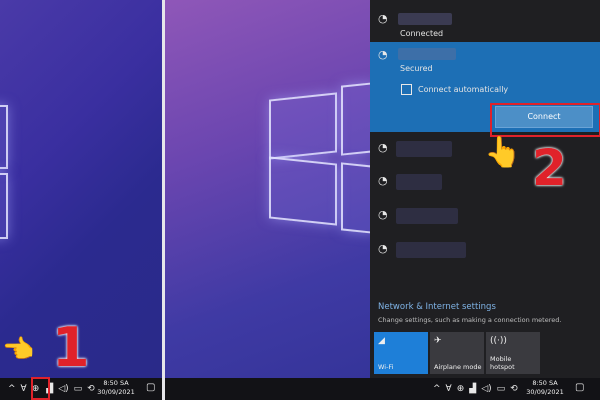  I want to click on pointing-hand-icon: 👈, so click(18, 350).